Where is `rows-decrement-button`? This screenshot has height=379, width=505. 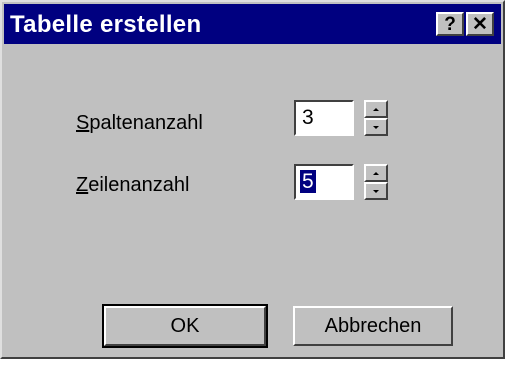
rows-decrement-button is located at coordinates (376, 191).